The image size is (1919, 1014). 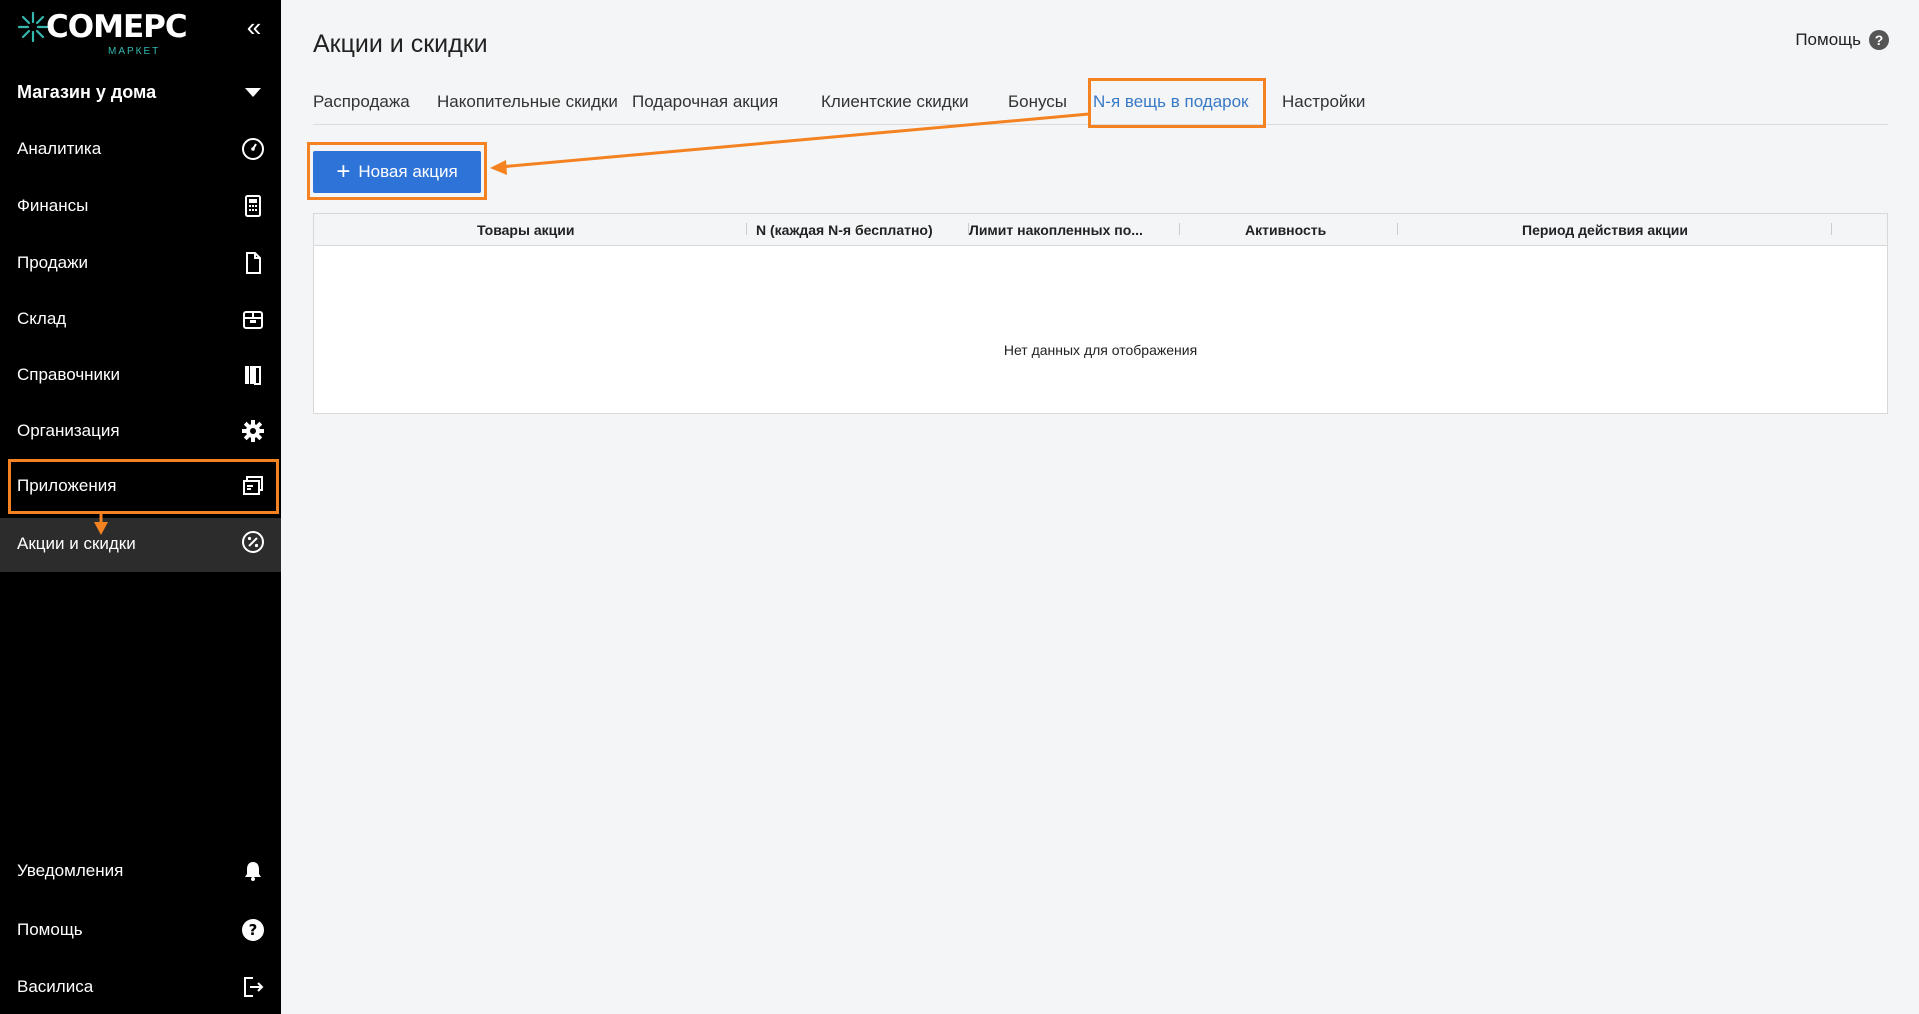 What do you see at coordinates (76, 543) in the screenshot?
I see `sidebar-item-label: Акции и скидки` at bounding box center [76, 543].